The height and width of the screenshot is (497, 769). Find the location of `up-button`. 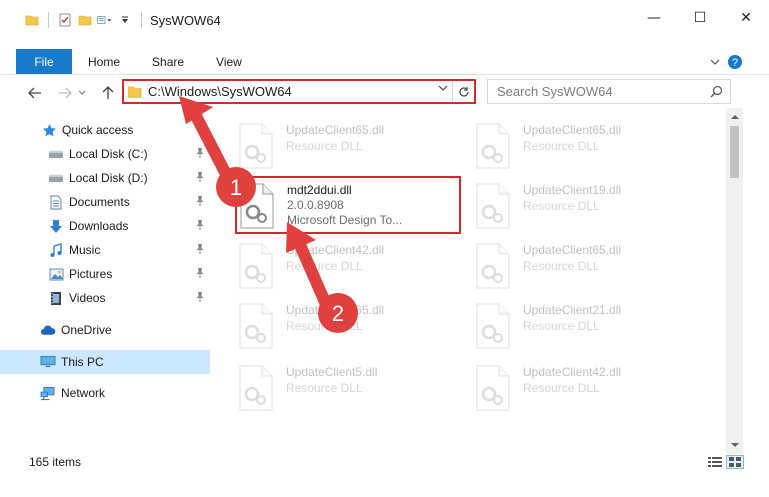

up-button is located at coordinates (108, 93).